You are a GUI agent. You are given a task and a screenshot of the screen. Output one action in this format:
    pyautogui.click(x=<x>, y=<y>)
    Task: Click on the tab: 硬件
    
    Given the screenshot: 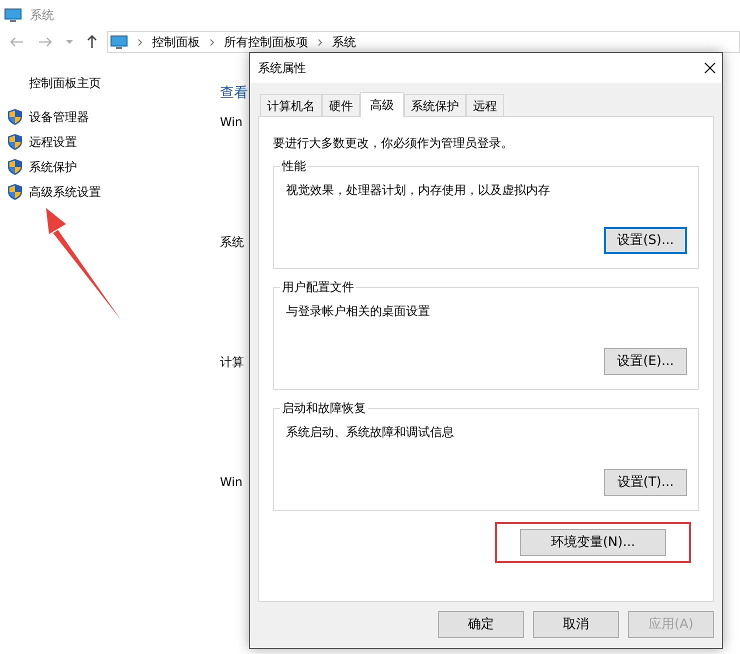 What is the action you would take?
    pyautogui.click(x=341, y=105)
    